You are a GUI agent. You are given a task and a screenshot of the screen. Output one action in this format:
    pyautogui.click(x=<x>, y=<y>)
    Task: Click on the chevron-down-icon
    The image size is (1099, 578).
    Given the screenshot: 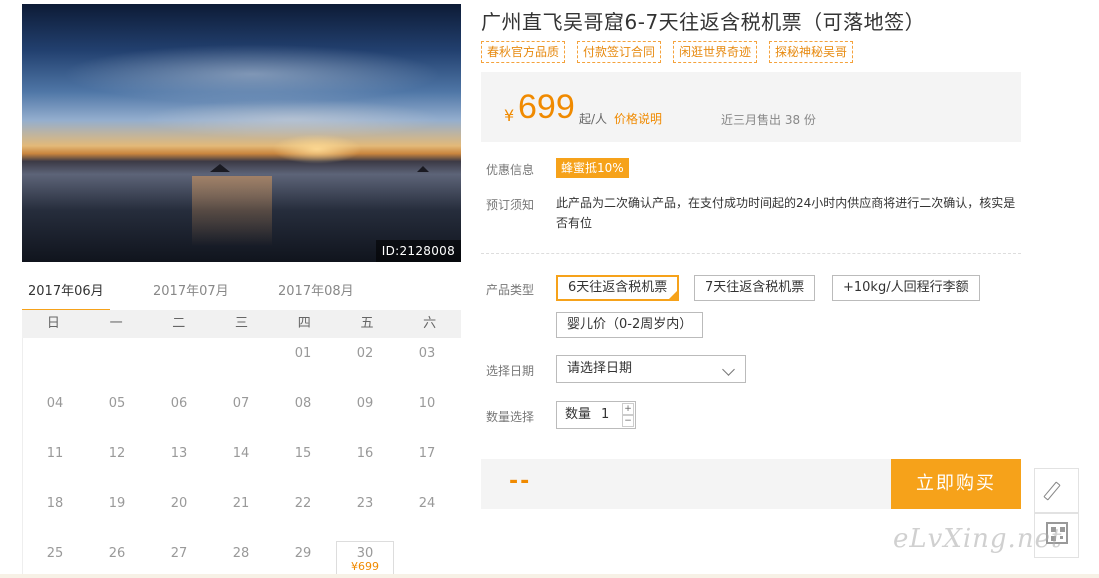 What is the action you would take?
    pyautogui.click(x=728, y=369)
    